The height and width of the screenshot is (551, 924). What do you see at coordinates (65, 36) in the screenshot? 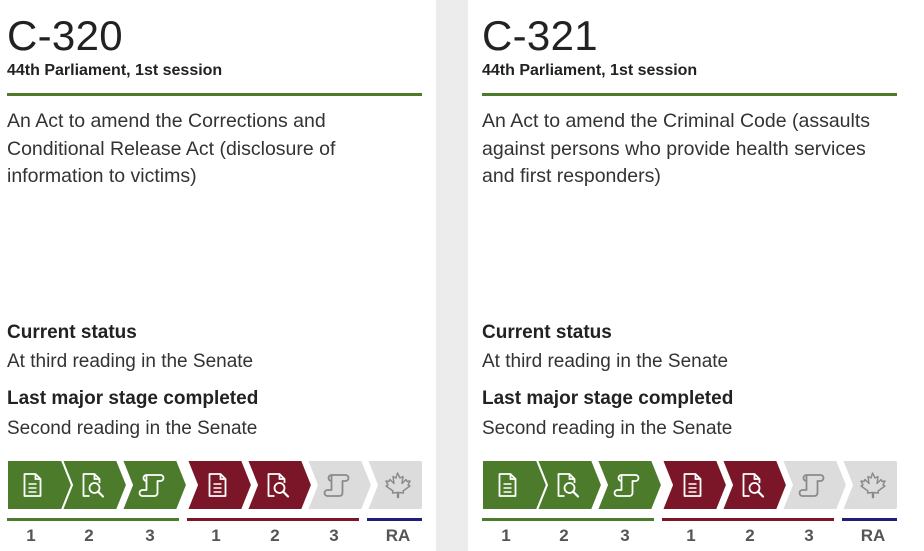
I see `bill-number: C-320` at bounding box center [65, 36].